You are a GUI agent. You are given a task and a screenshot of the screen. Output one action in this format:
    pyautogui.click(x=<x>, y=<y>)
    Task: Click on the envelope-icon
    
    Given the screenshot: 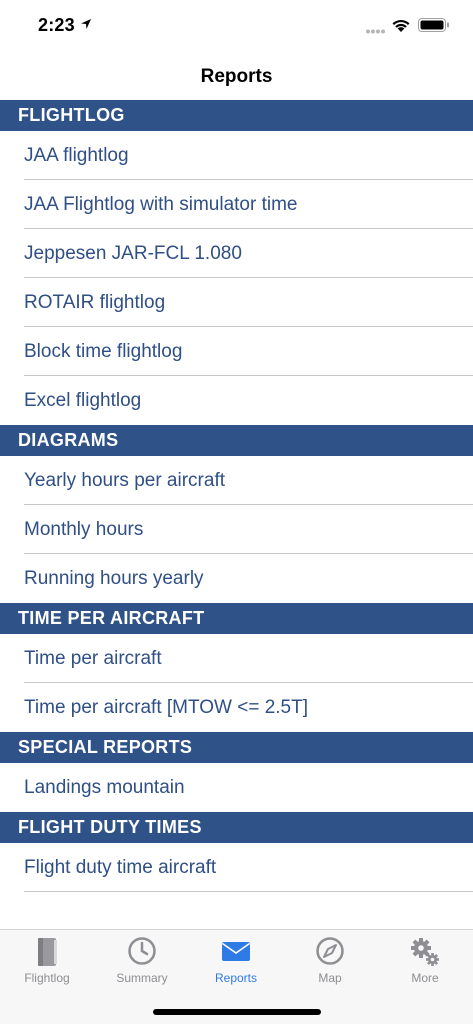 What is the action you would take?
    pyautogui.click(x=236, y=951)
    